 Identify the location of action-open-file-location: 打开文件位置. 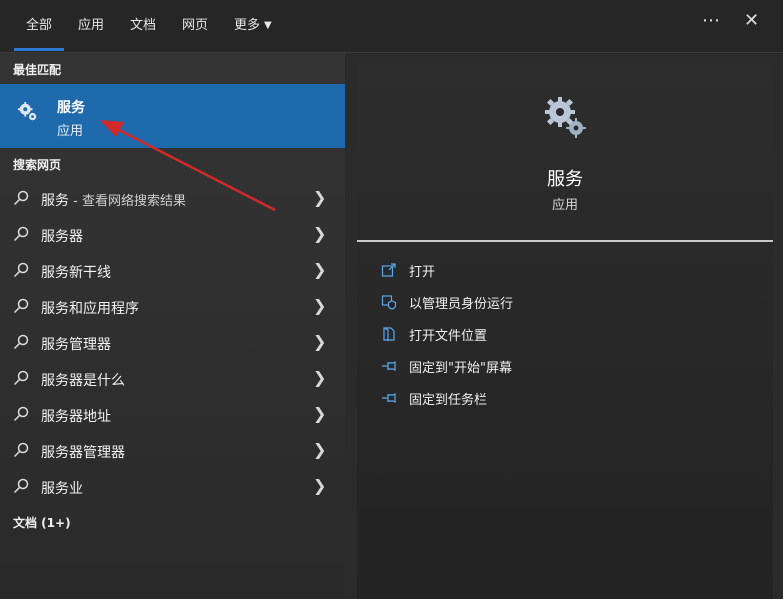
(561, 334).